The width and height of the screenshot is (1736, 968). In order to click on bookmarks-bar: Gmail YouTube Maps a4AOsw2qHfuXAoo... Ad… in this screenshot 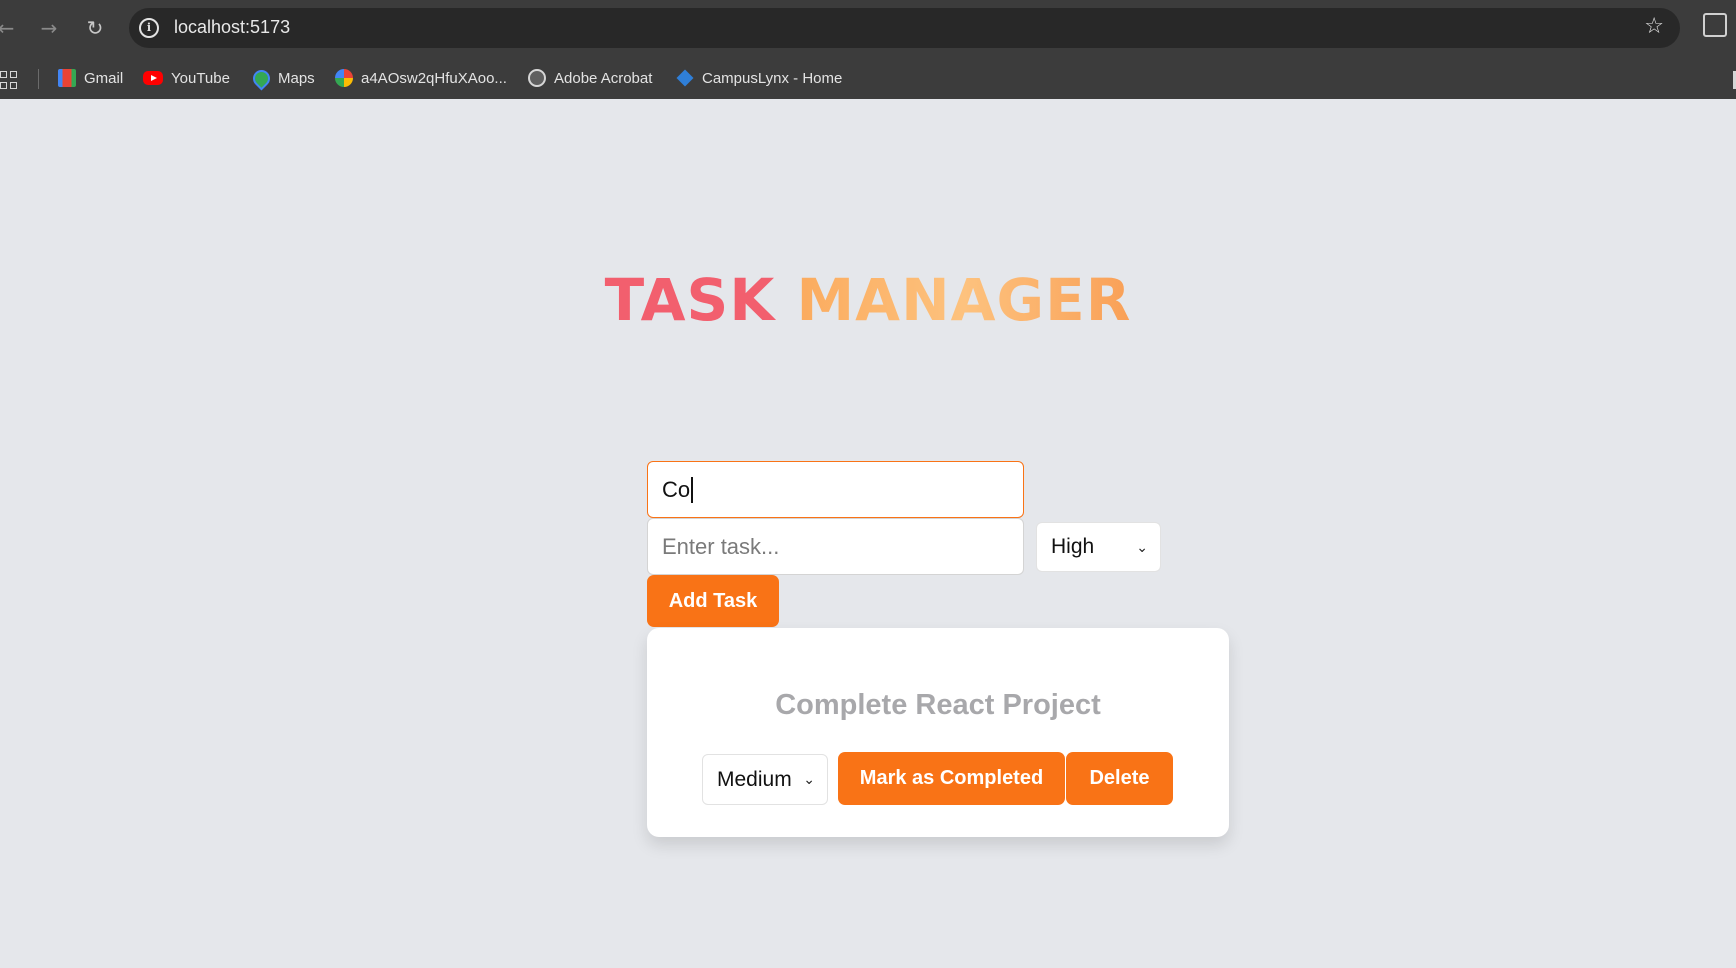, I will do `click(868, 78)`.